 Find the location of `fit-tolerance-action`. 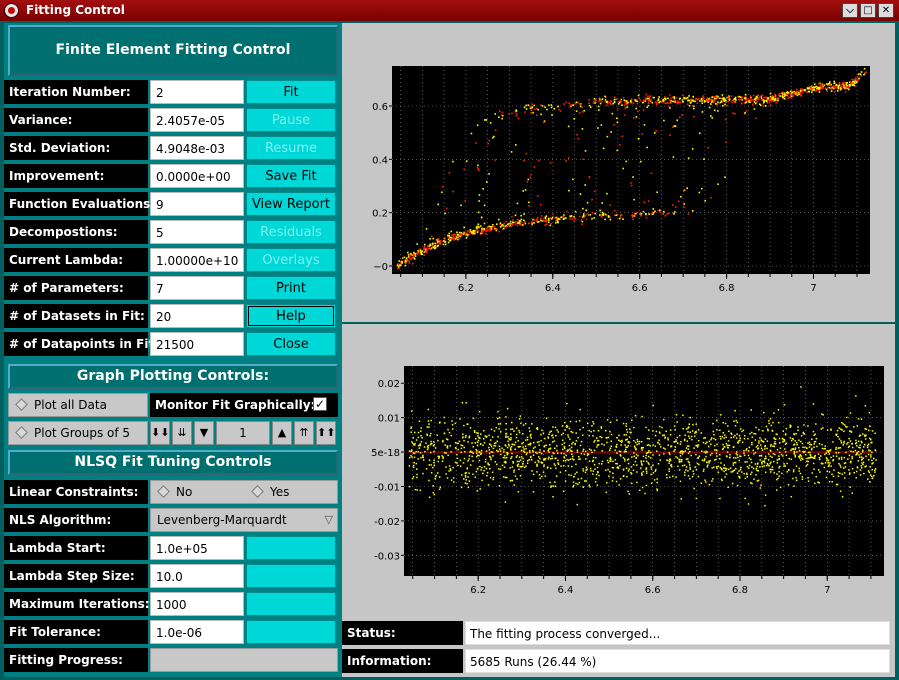

fit-tolerance-action is located at coordinates (291, 632).